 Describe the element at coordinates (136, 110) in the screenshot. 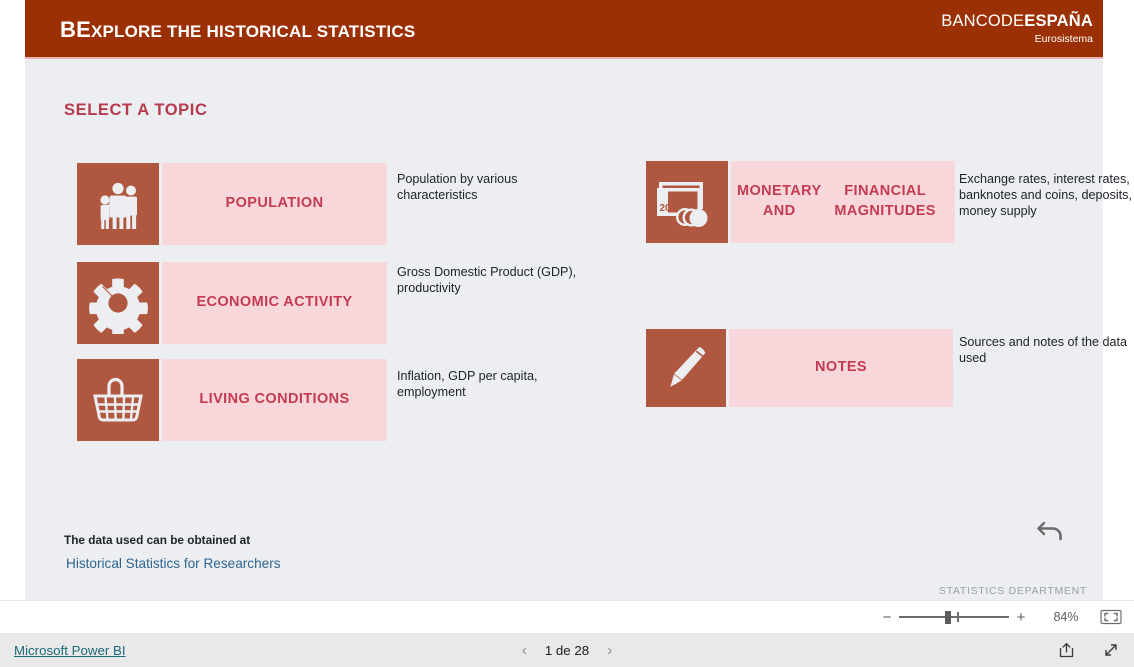

I see `section-title: SELECT A TOPIC` at that location.